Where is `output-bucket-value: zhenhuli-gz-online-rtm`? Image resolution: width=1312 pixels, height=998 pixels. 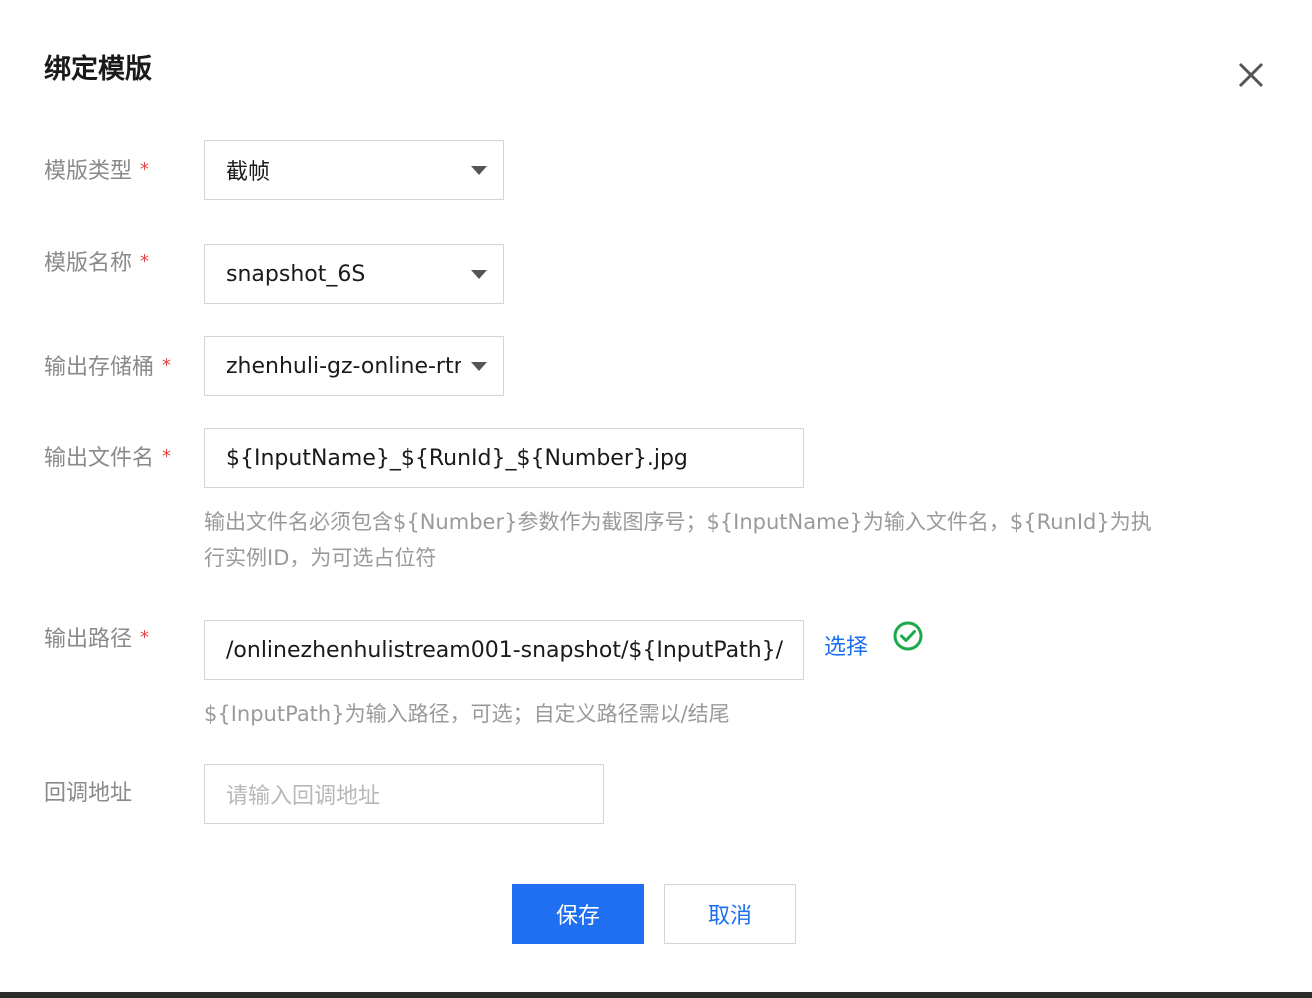
output-bucket-value: zhenhuli-gz-online-rtm is located at coordinates (343, 366).